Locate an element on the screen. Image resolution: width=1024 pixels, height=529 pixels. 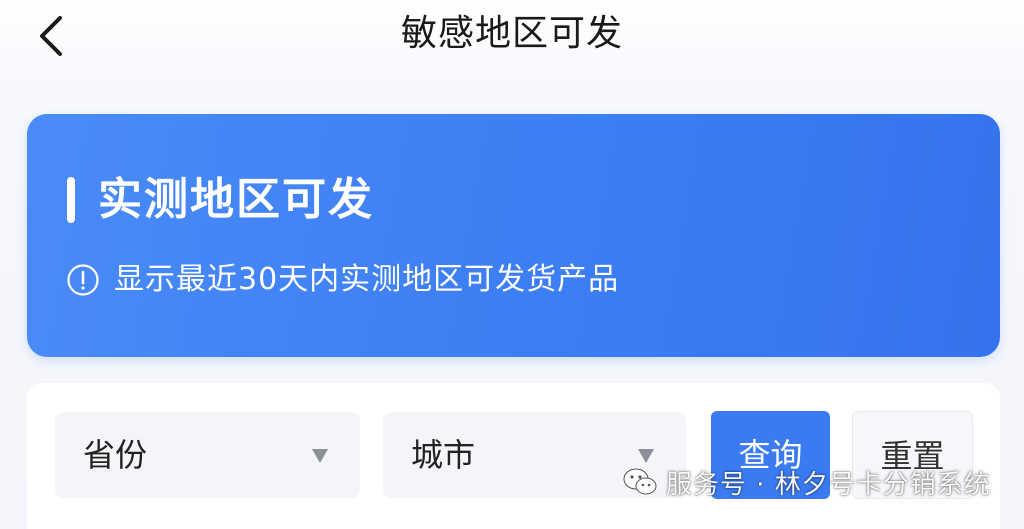
watermark: 服务号 · 林夕号卡分销系统 is located at coordinates (806, 482).